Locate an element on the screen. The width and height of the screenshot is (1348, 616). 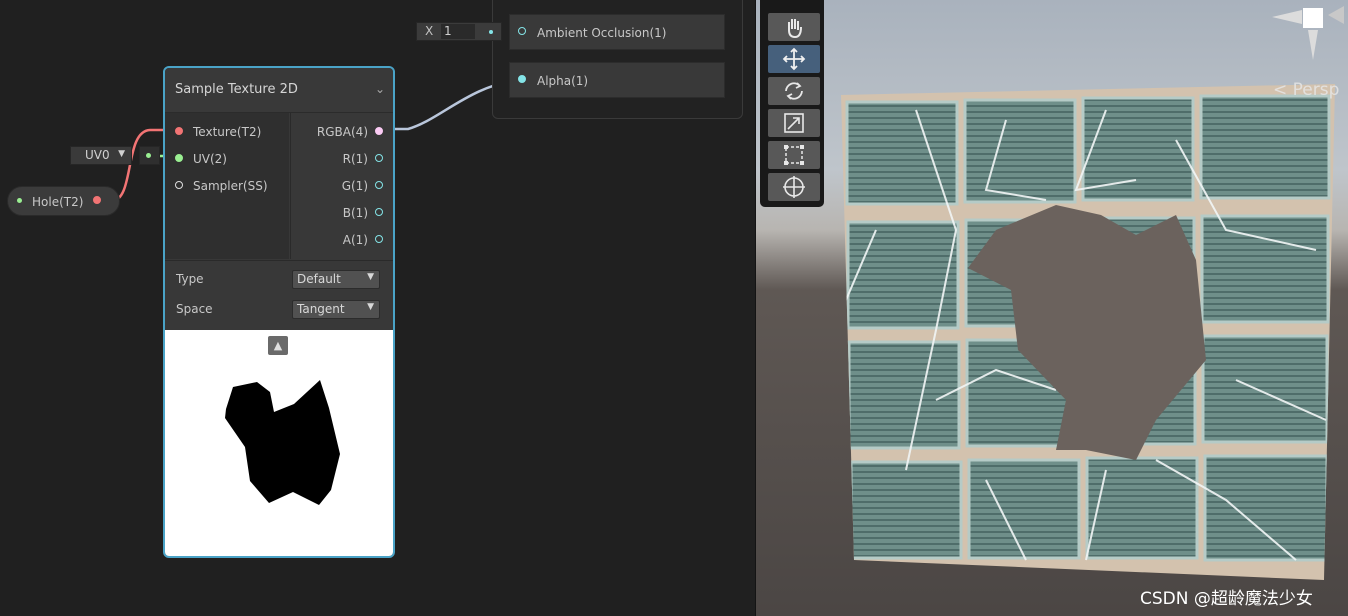
space-label: Space is located at coordinates (194, 309).